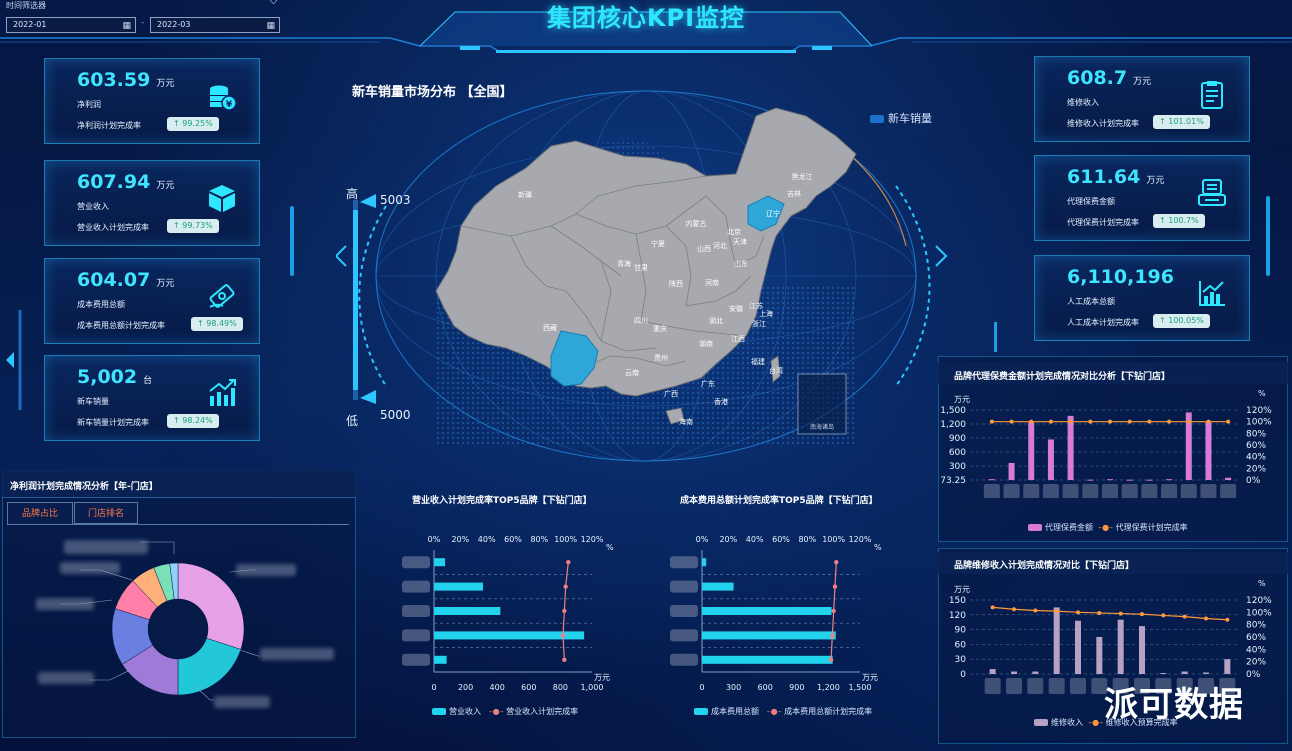  What do you see at coordinates (185, 630) in the screenshot?
I see `net-profit-donut` at bounding box center [185, 630].